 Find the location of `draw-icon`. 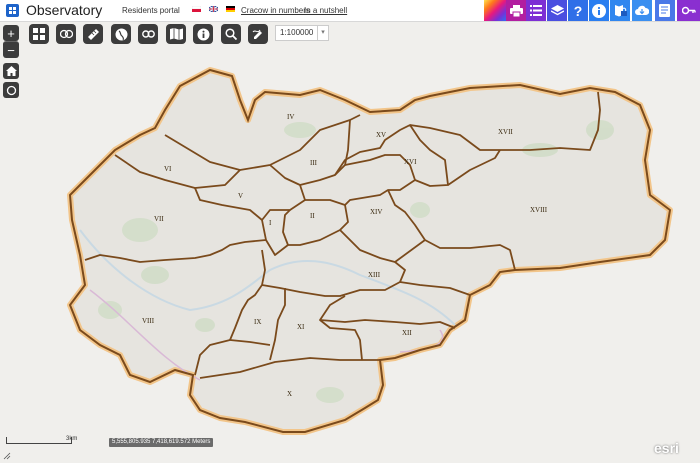

draw-icon is located at coordinates (257, 34).